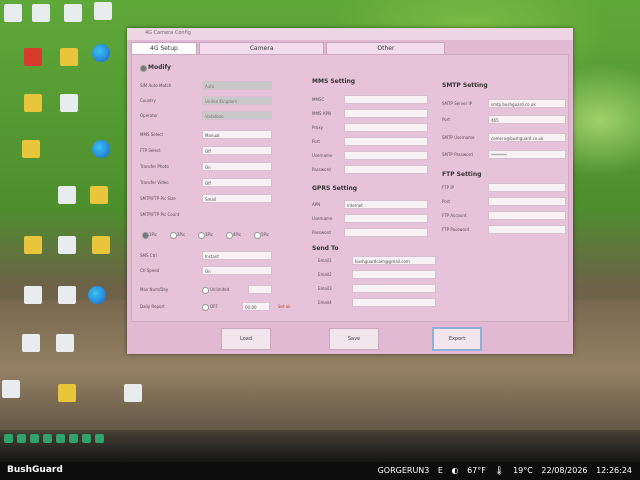  I want to click on smtp-username-input: camera@bushguard.co.uk, so click(527, 137).